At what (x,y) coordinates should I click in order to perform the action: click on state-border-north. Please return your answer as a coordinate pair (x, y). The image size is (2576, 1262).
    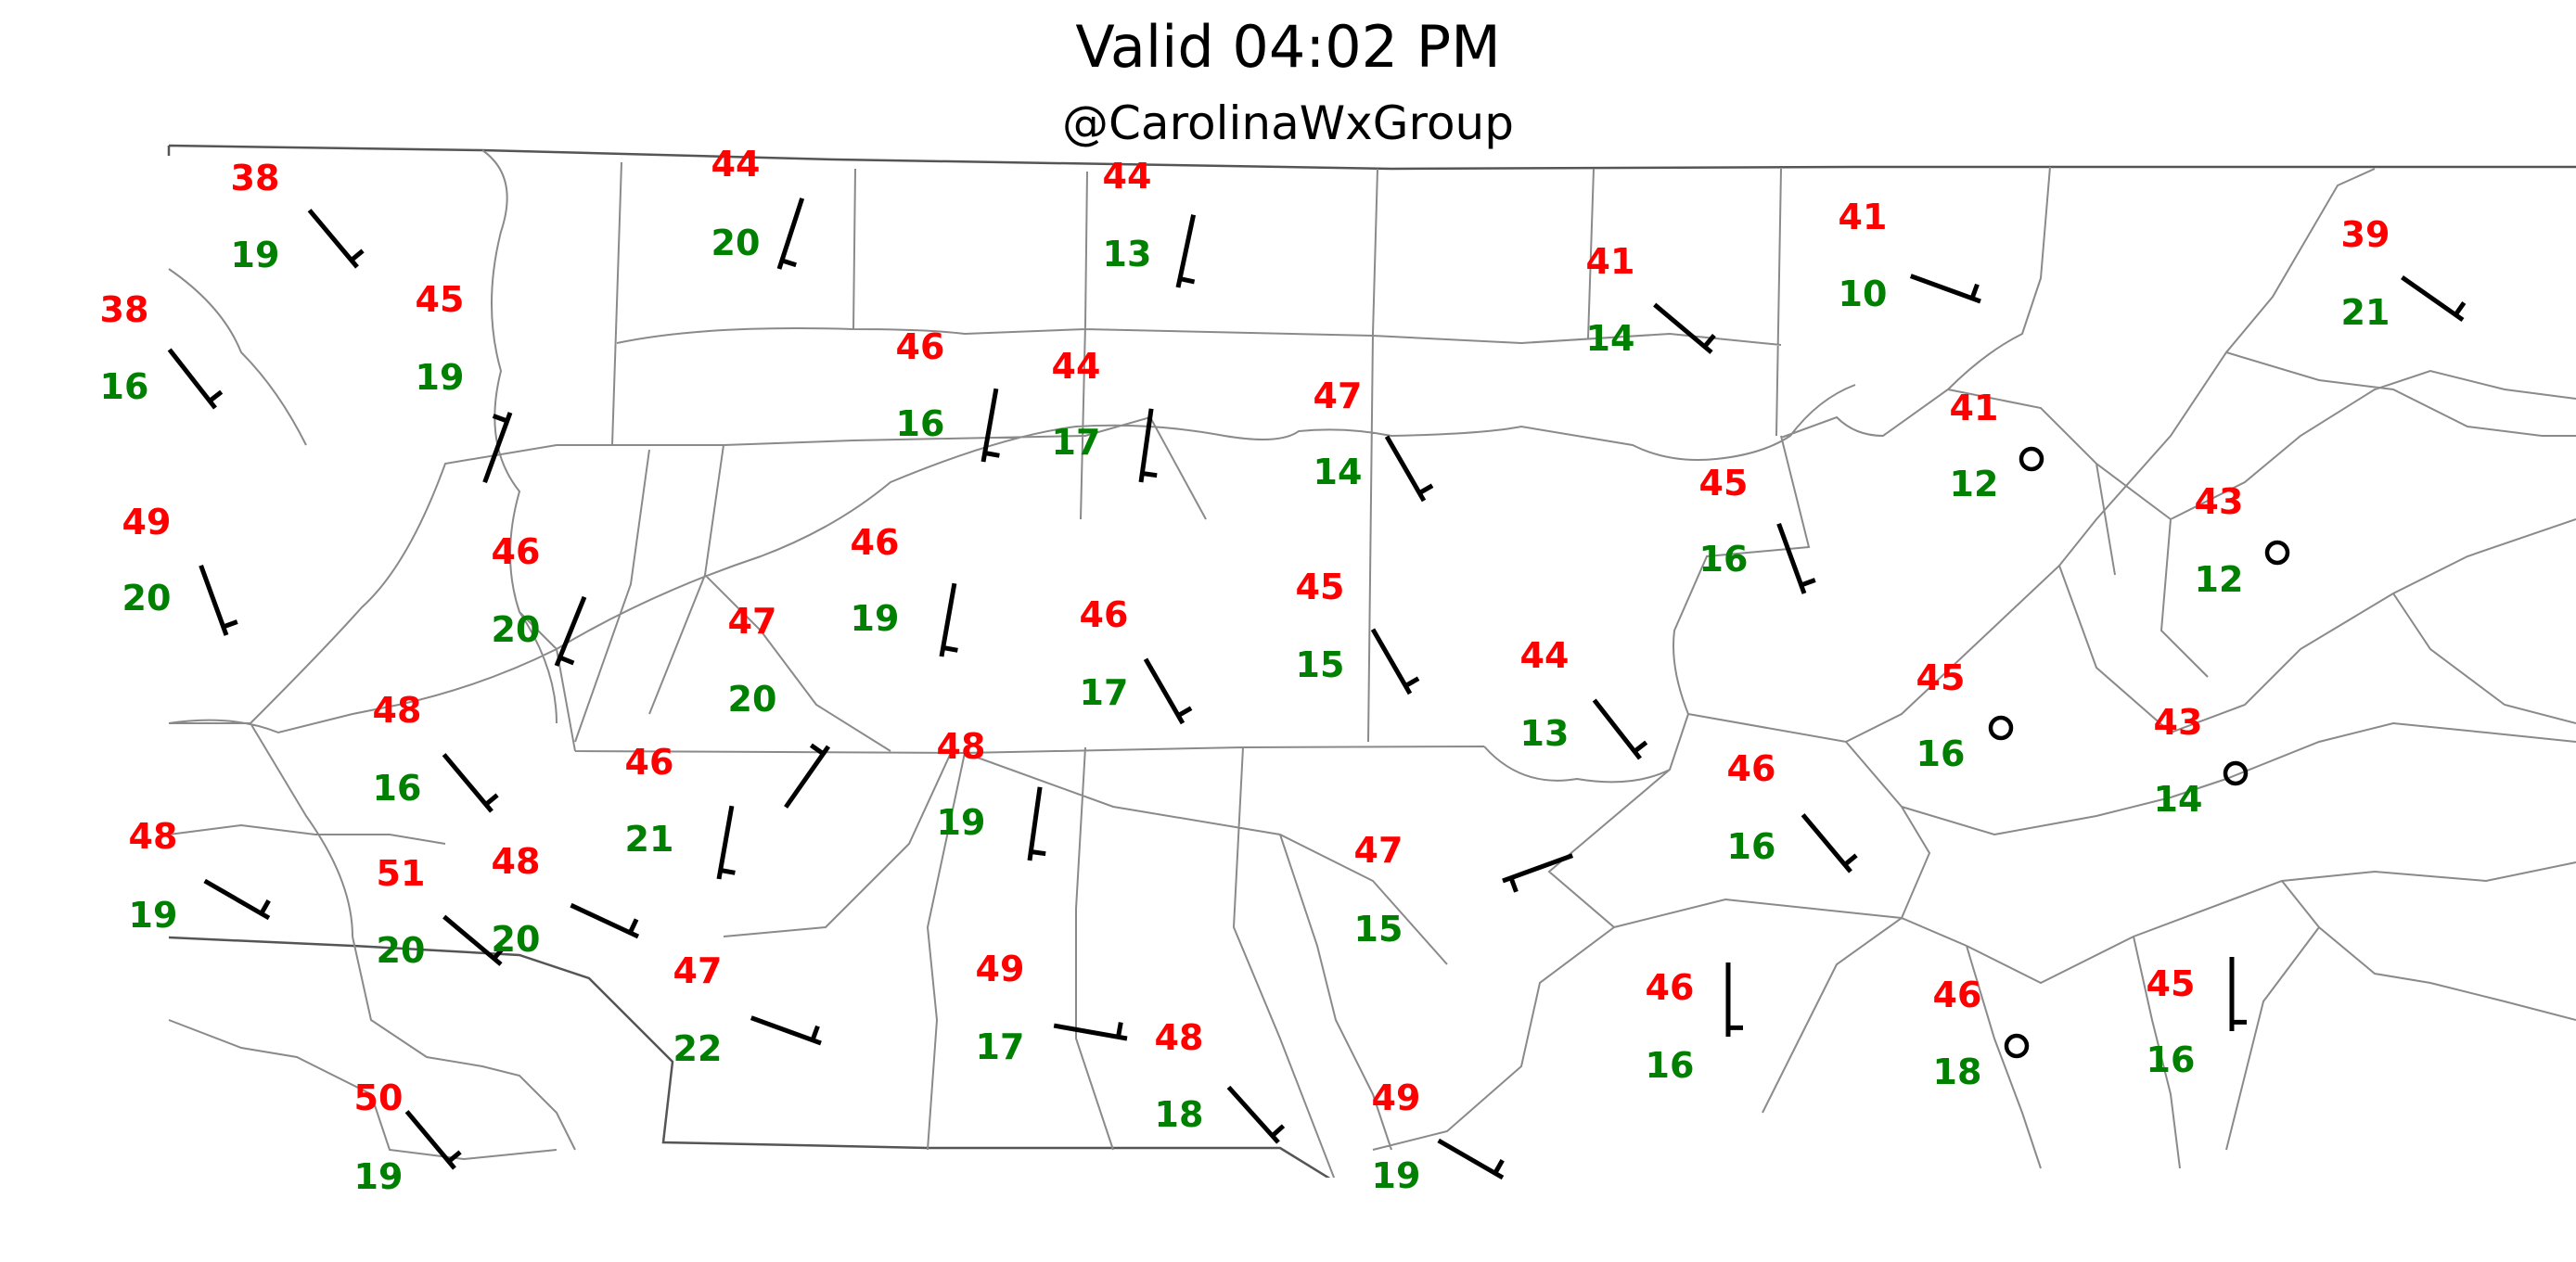
    Looking at the image, I should click on (1371, 158).